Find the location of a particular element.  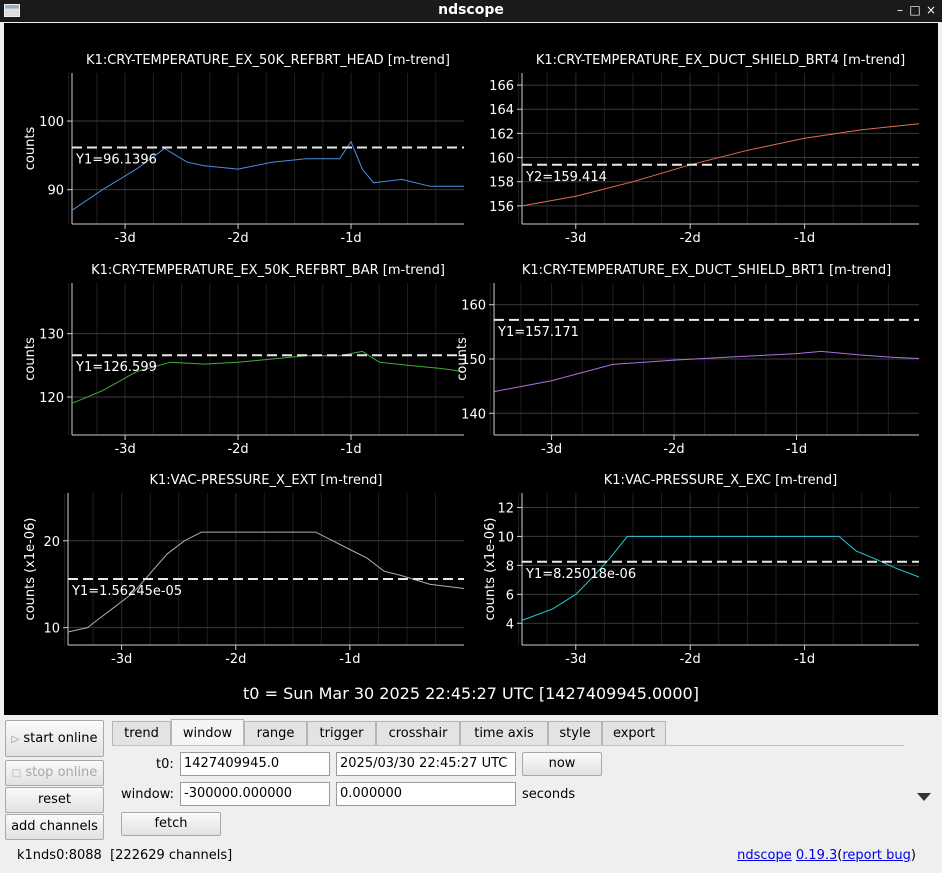

tab-range: range is located at coordinates (275, 733).